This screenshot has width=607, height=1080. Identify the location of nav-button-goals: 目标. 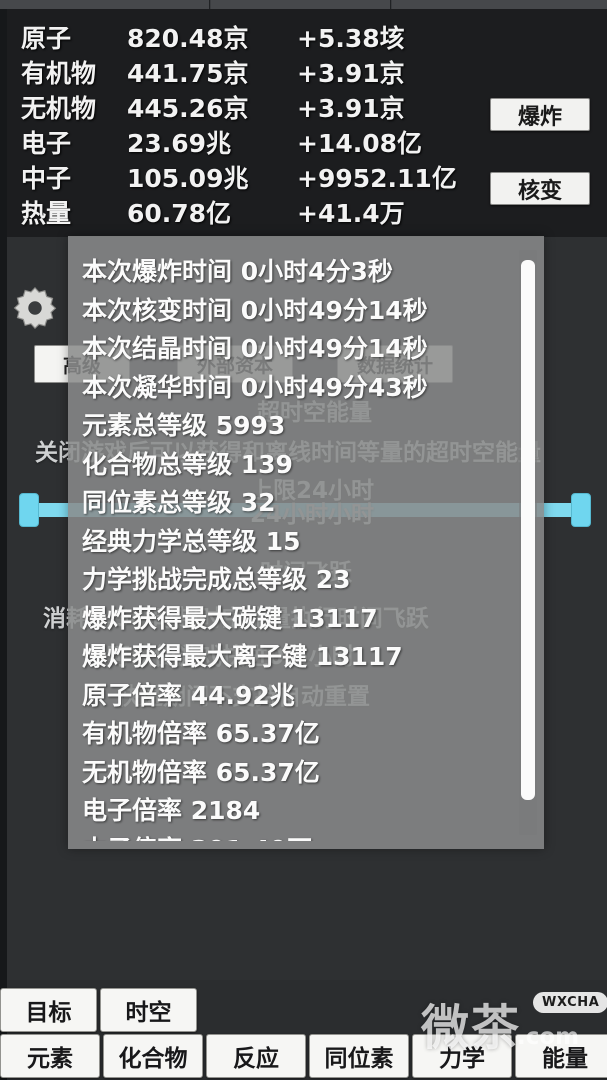
(48, 1010).